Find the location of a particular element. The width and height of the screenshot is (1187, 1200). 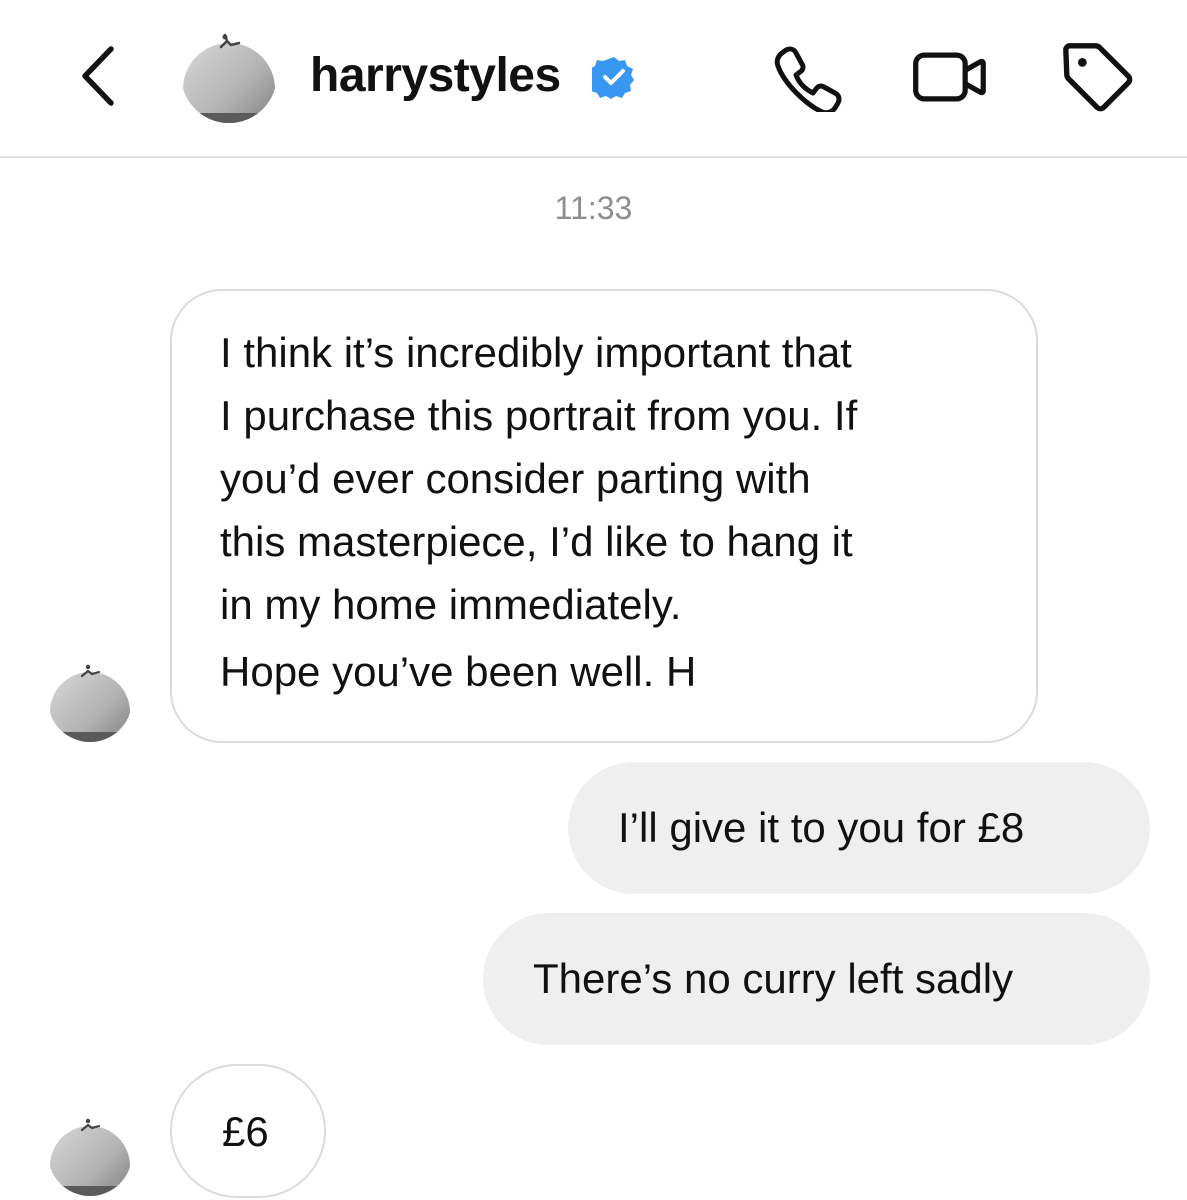

chevron-left-icon is located at coordinates (98, 76).